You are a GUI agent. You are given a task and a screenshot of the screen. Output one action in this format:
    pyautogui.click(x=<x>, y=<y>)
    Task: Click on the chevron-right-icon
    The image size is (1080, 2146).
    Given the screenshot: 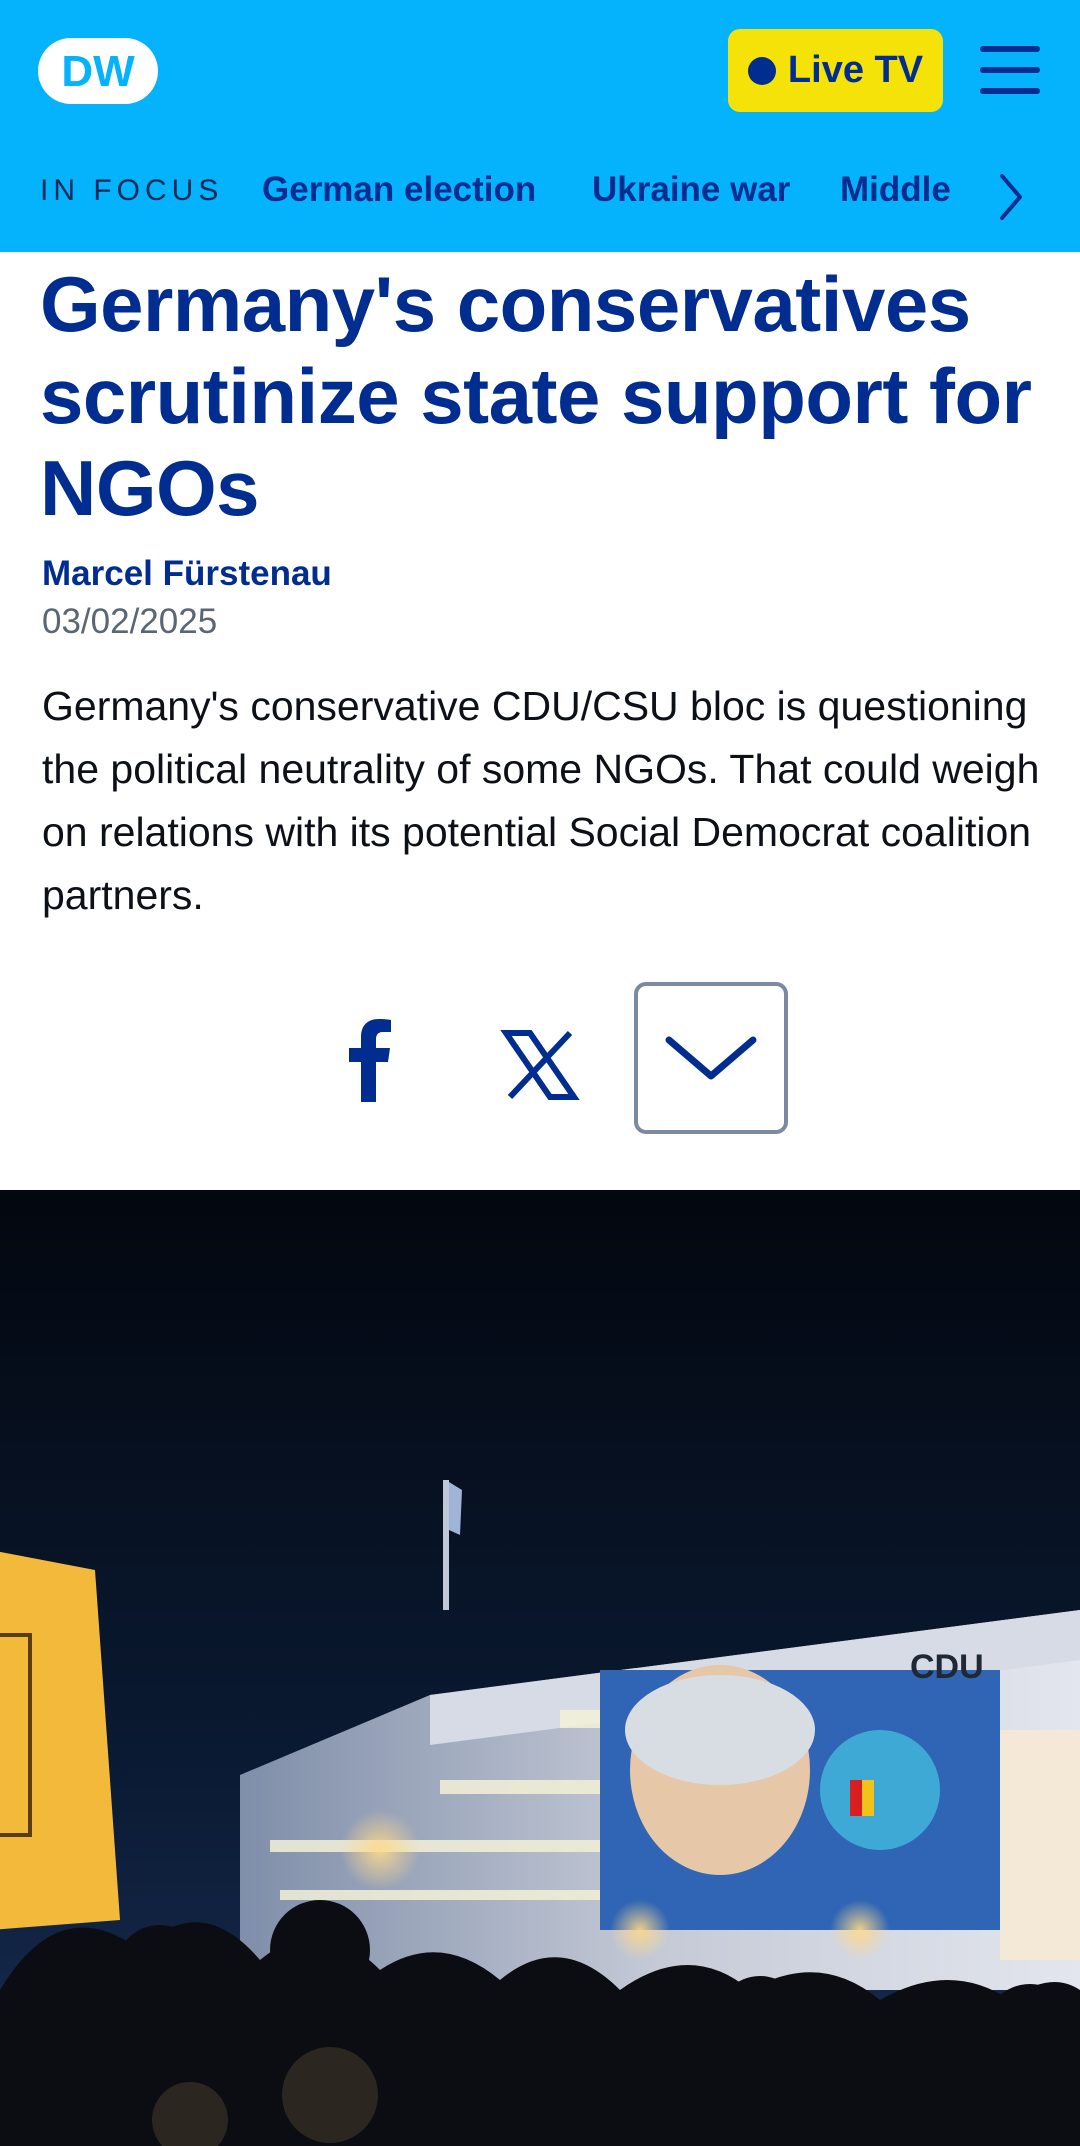 What is the action you would take?
    pyautogui.click(x=1010, y=197)
    